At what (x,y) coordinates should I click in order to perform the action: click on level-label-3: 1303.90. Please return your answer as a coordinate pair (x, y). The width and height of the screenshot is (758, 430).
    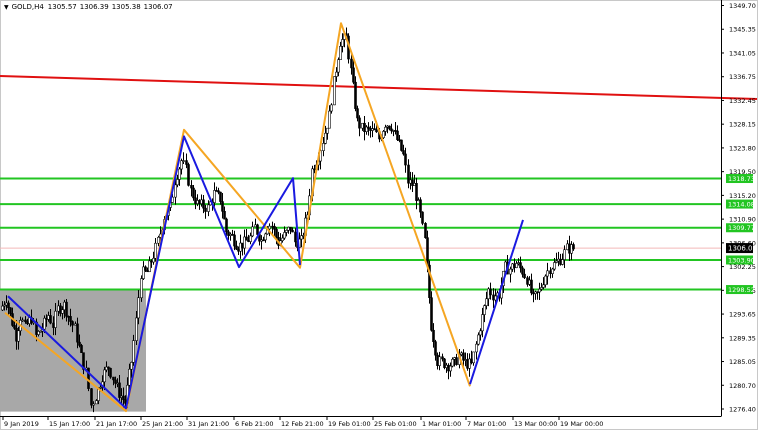
    Looking at the image, I should click on (741, 260).